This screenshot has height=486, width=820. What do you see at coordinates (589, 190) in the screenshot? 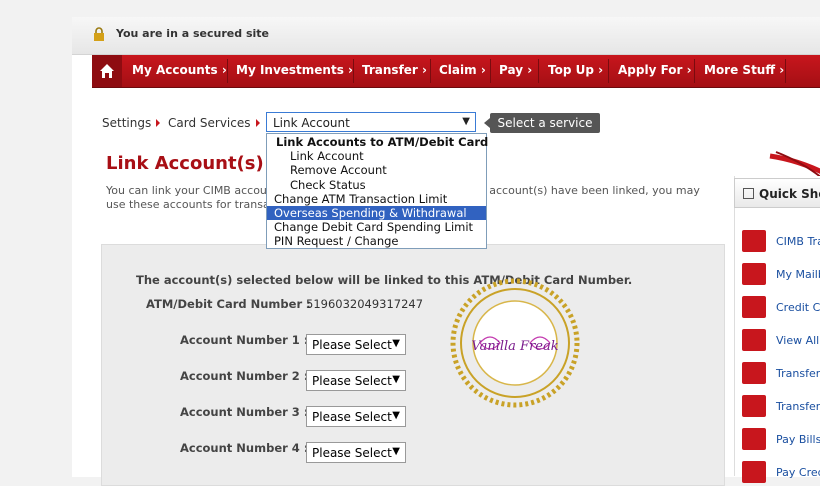
I see `description-text: e account(s) have been linked, you may` at bounding box center [589, 190].